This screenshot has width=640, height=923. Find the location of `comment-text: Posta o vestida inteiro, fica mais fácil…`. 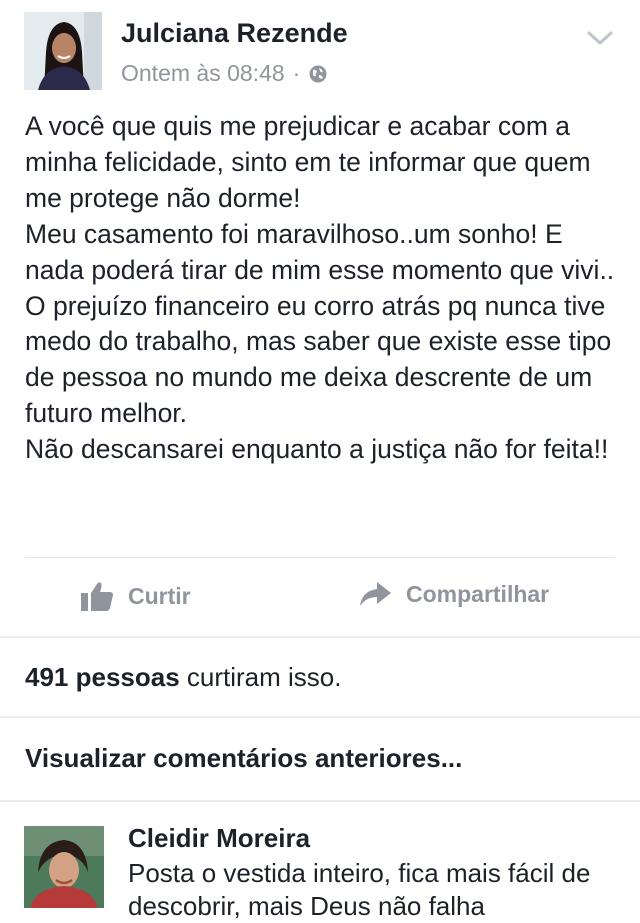

comment-text: Posta o vestida inteiro, fica mais fácil… is located at coordinates (359, 889).